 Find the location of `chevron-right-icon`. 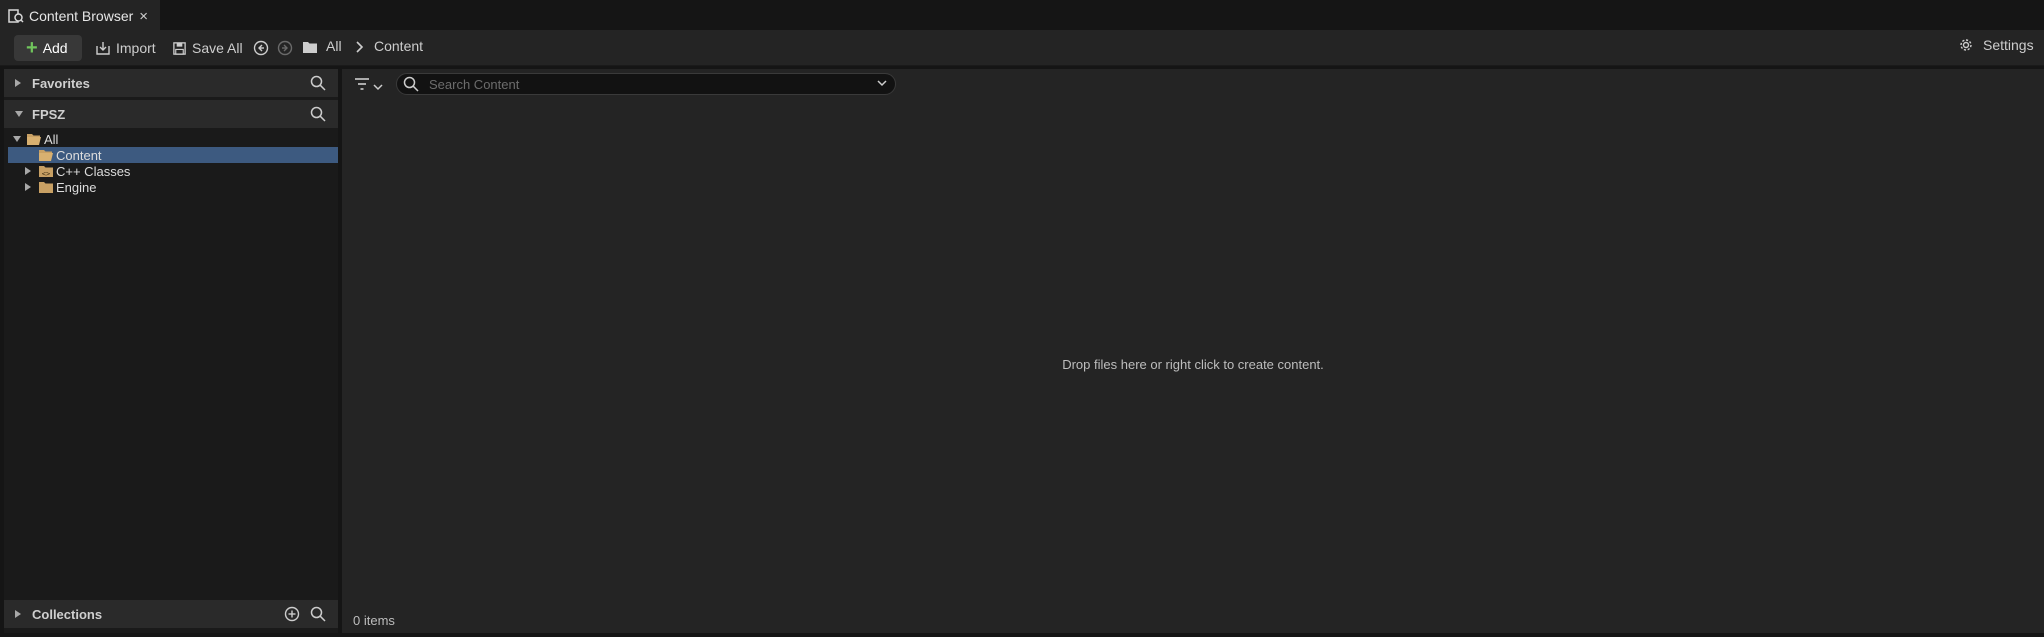

chevron-right-icon is located at coordinates (359, 49).